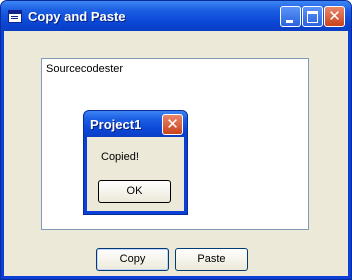 The height and width of the screenshot is (280, 352). I want to click on close-button: ✕, so click(334, 16).